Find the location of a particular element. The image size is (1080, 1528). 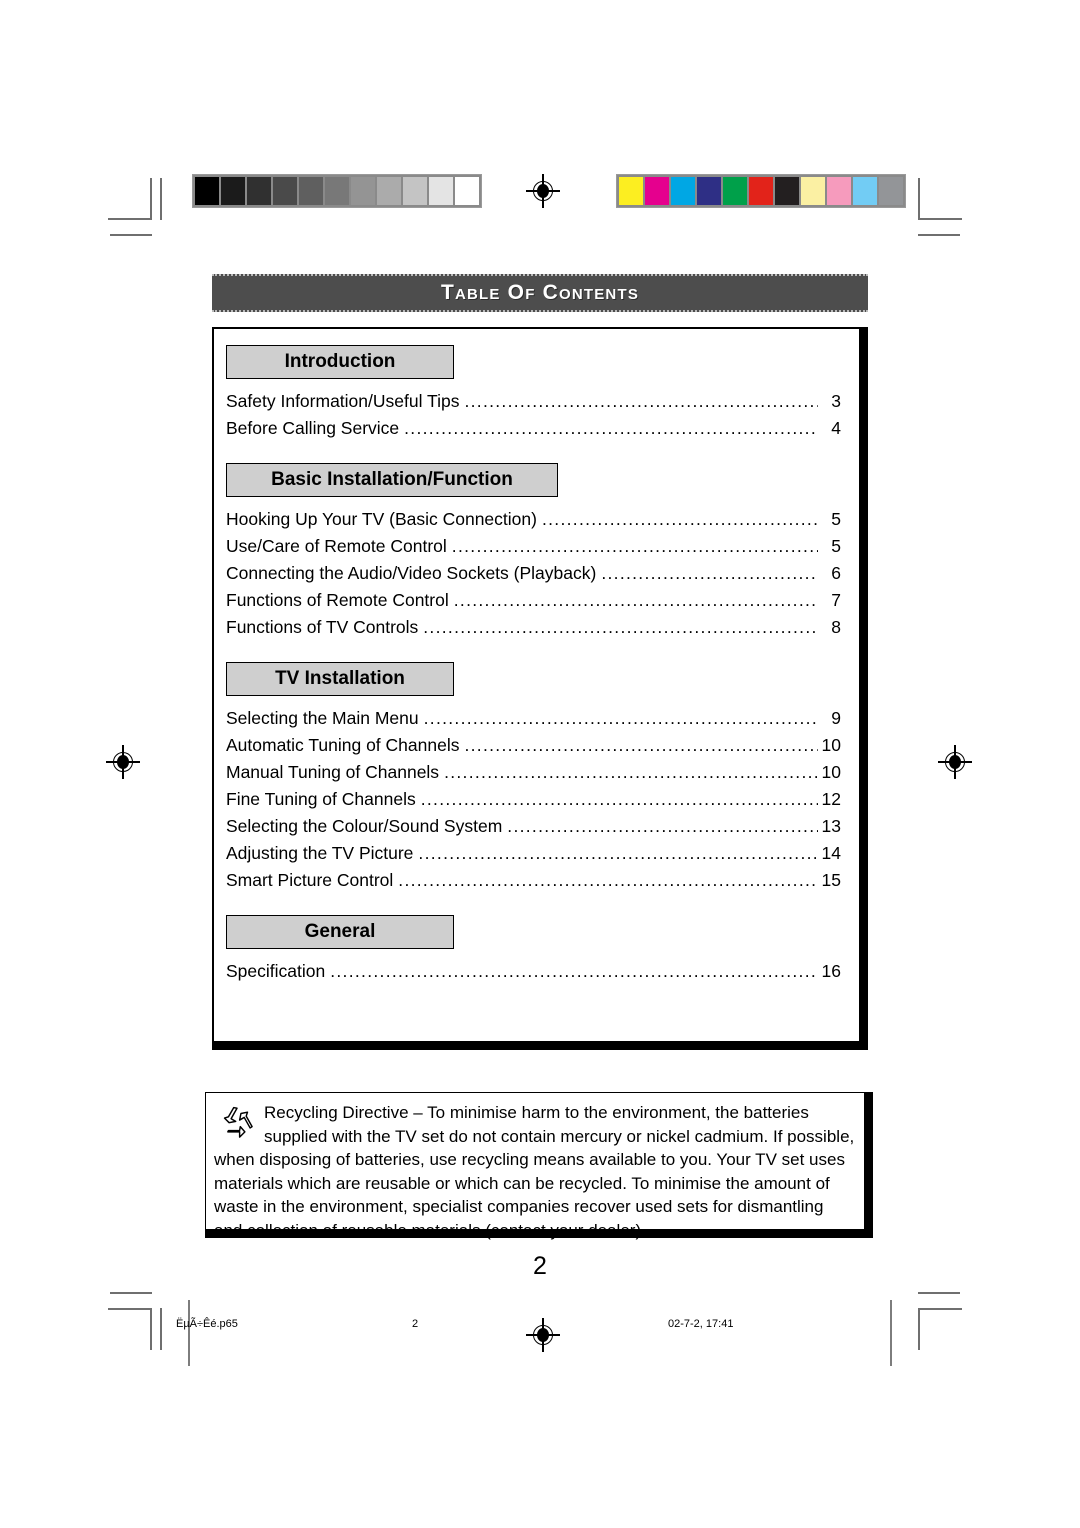

toc-entry-label: Hooking Up Your TV (Basic Connection) is located at coordinates (381, 519).